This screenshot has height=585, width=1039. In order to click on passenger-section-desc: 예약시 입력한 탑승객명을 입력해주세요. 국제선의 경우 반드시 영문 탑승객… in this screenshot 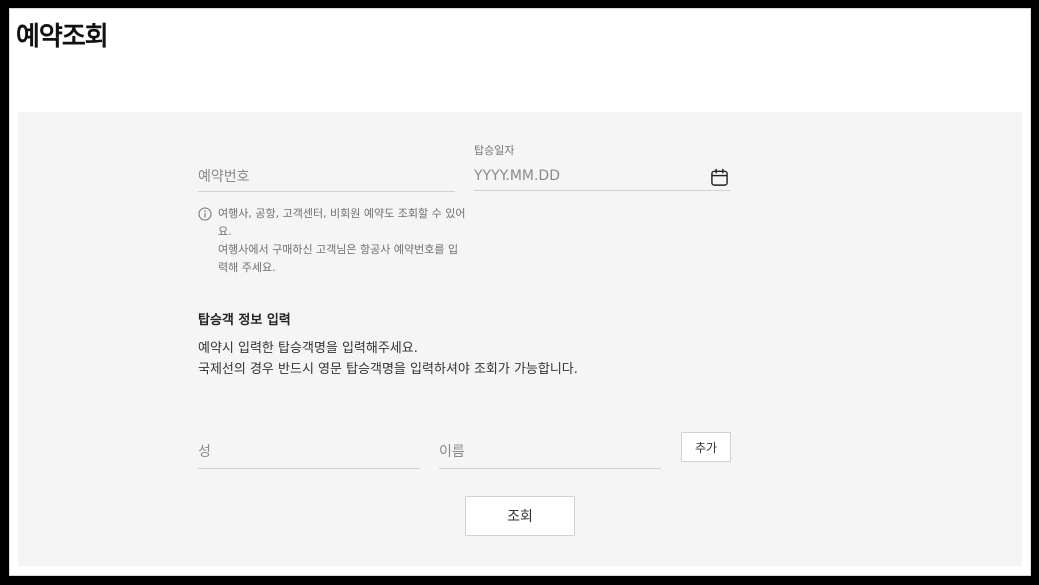, I will do `click(388, 359)`.